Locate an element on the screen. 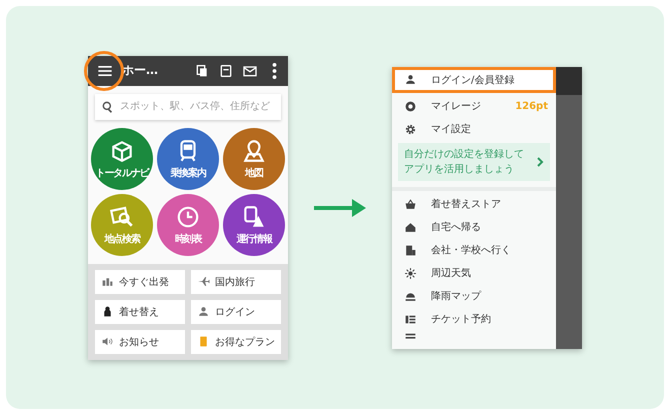 The image size is (670, 415). map-pin-icon is located at coordinates (254, 151).